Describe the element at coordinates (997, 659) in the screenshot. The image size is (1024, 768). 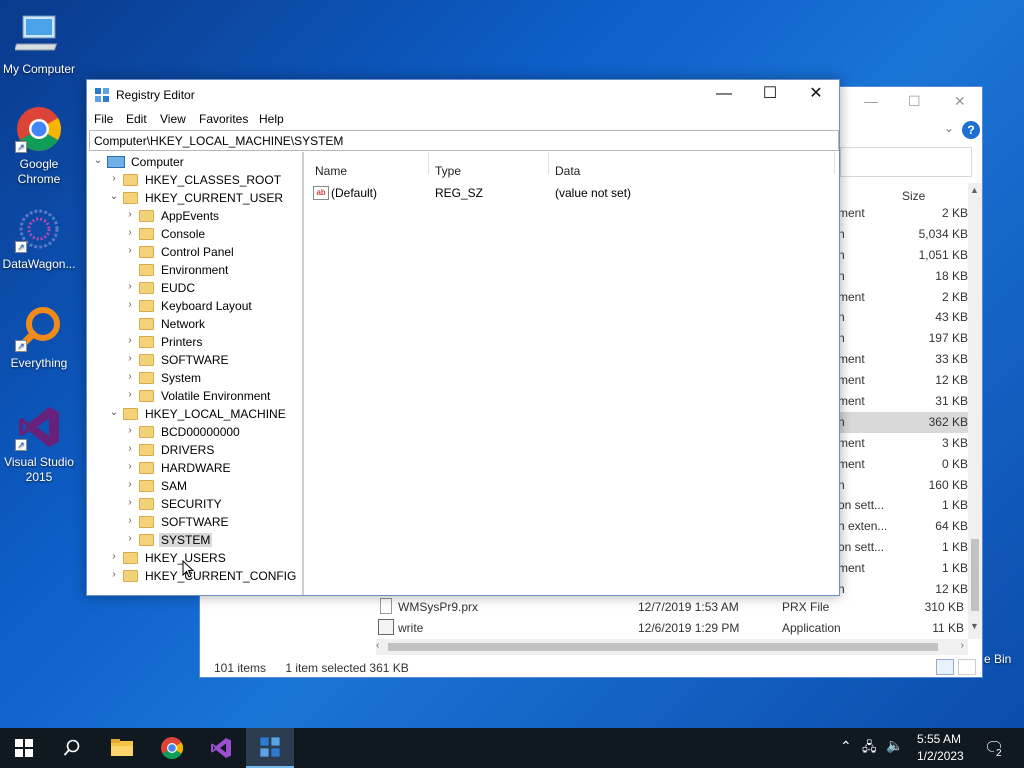
I see `recycle-bin-label: e Bin` at that location.